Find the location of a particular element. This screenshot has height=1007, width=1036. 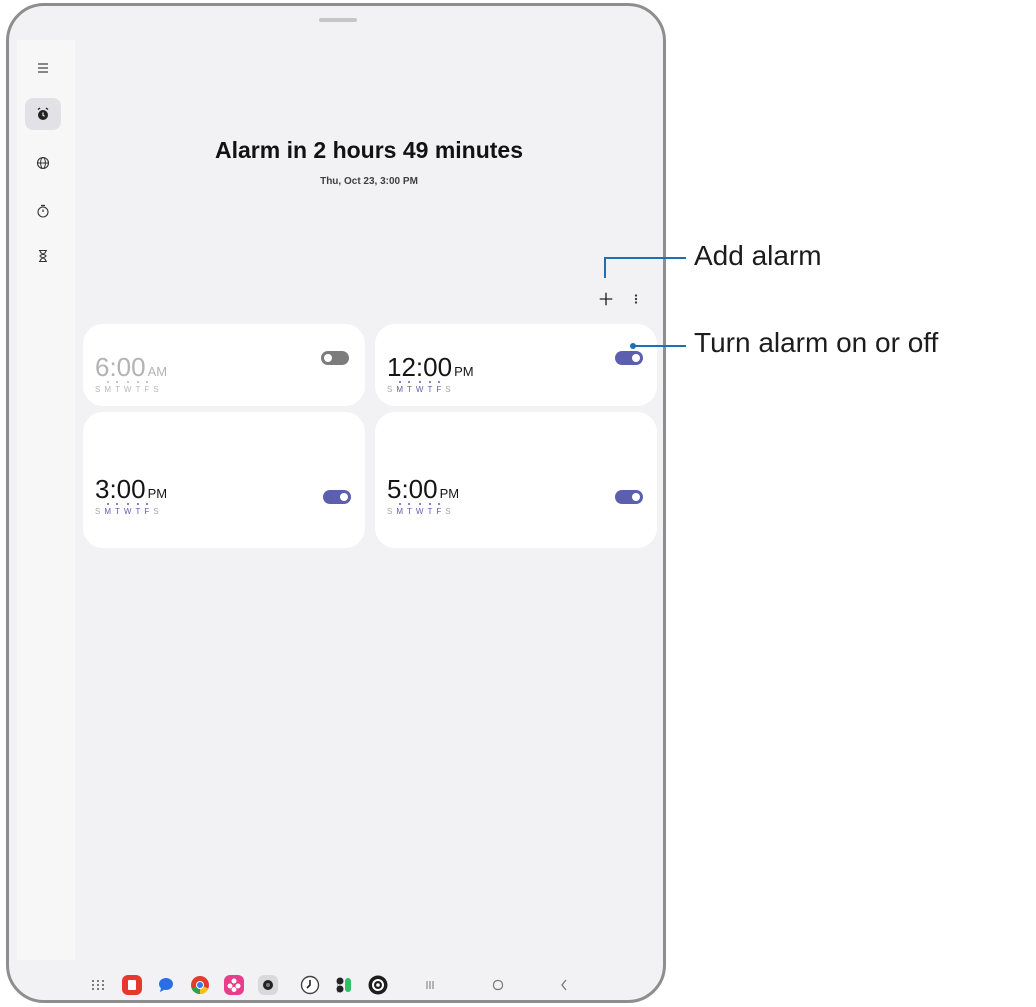

chrome-app-icon is located at coordinates (200, 985).